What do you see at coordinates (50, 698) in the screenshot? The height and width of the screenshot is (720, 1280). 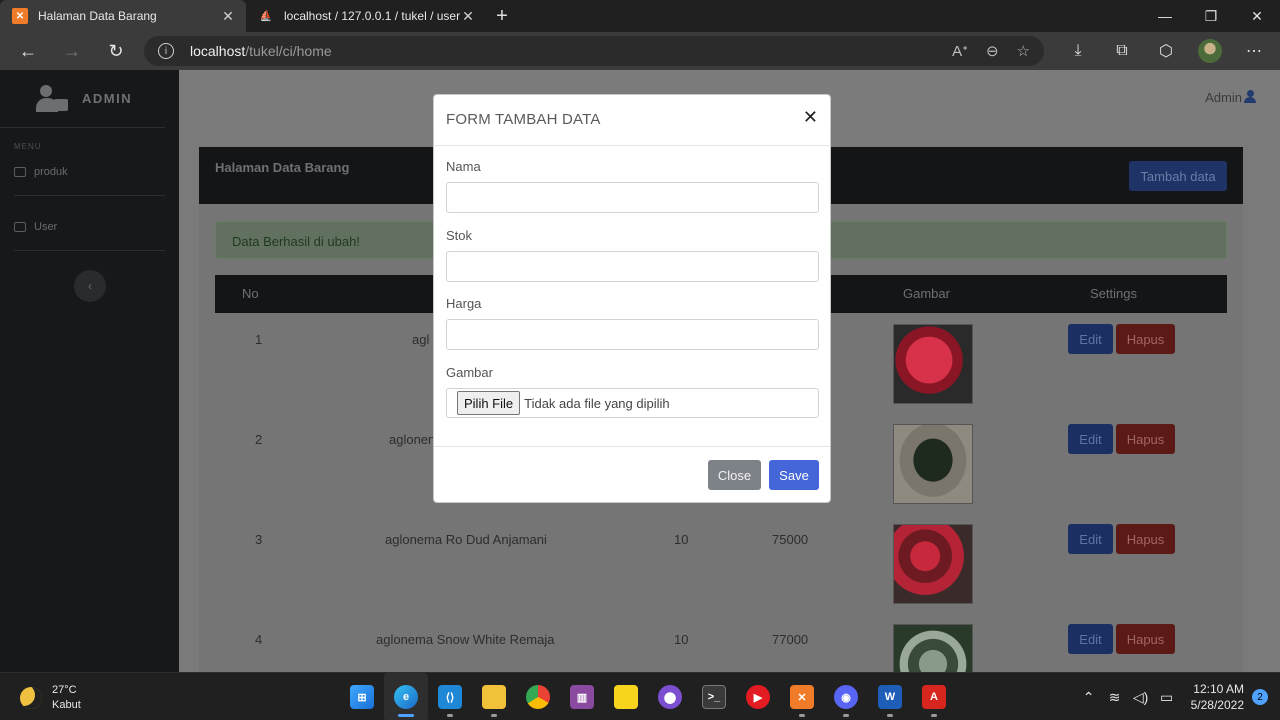 I see `weather-widget: 27°C Kabut` at bounding box center [50, 698].